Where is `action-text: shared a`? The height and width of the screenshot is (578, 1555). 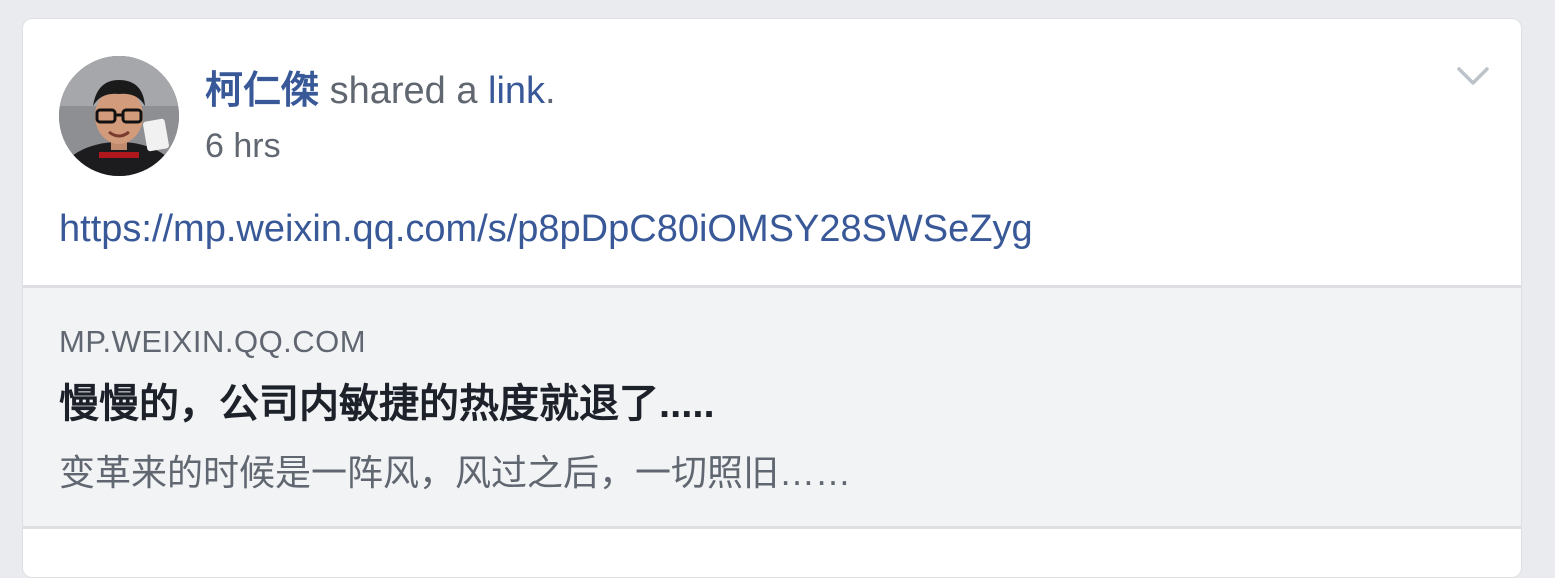
action-text: shared a is located at coordinates (404, 91).